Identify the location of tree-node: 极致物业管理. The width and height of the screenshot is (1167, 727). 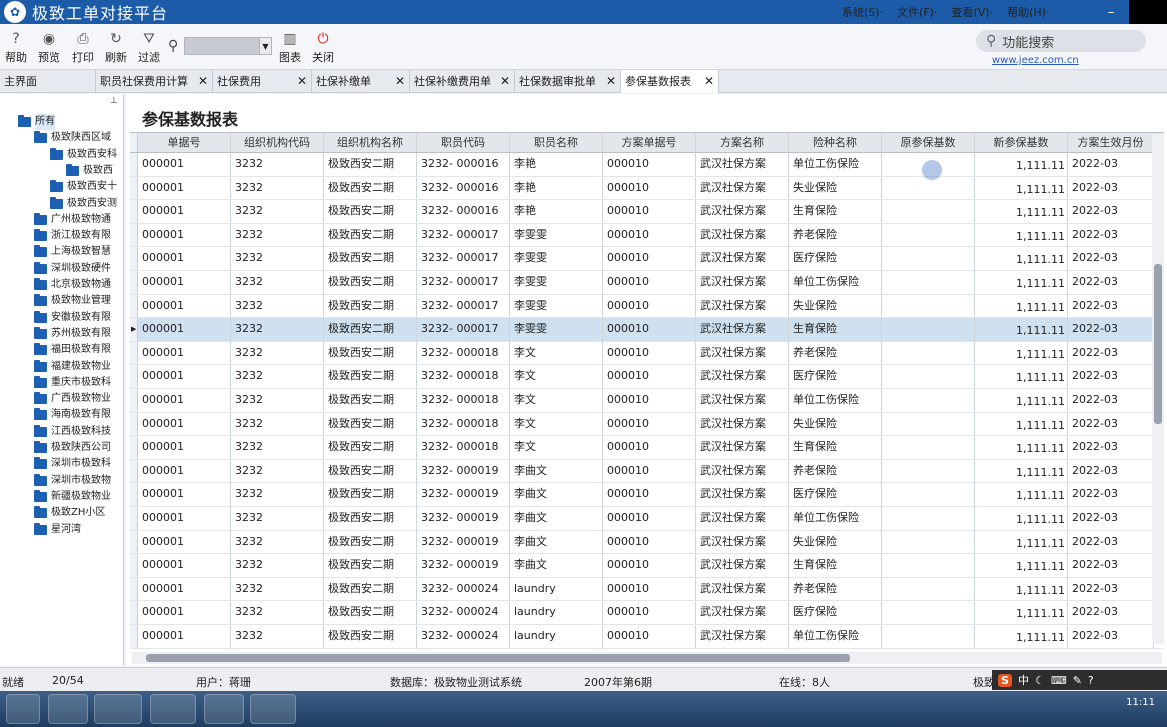
(72, 301).